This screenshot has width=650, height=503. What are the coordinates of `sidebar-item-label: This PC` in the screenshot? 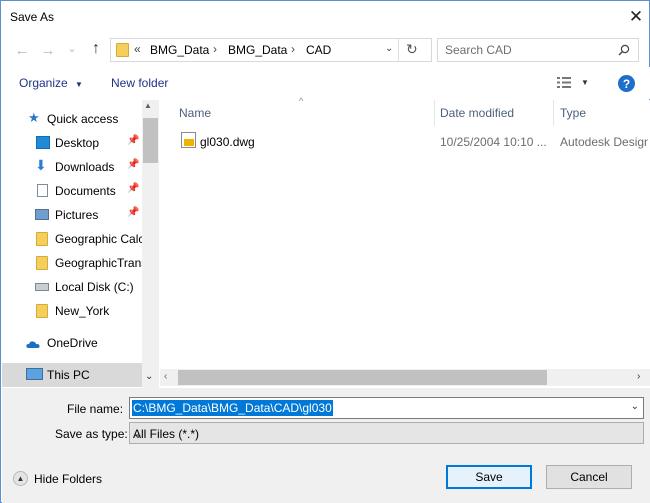 It's located at (68, 375).